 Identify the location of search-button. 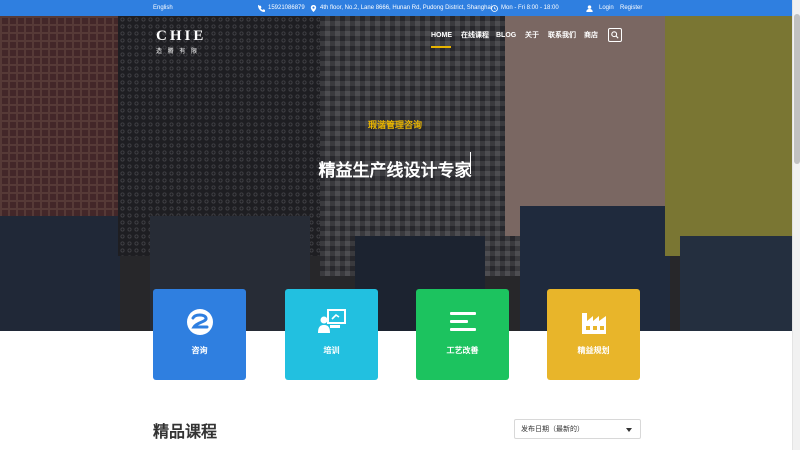
(615, 35).